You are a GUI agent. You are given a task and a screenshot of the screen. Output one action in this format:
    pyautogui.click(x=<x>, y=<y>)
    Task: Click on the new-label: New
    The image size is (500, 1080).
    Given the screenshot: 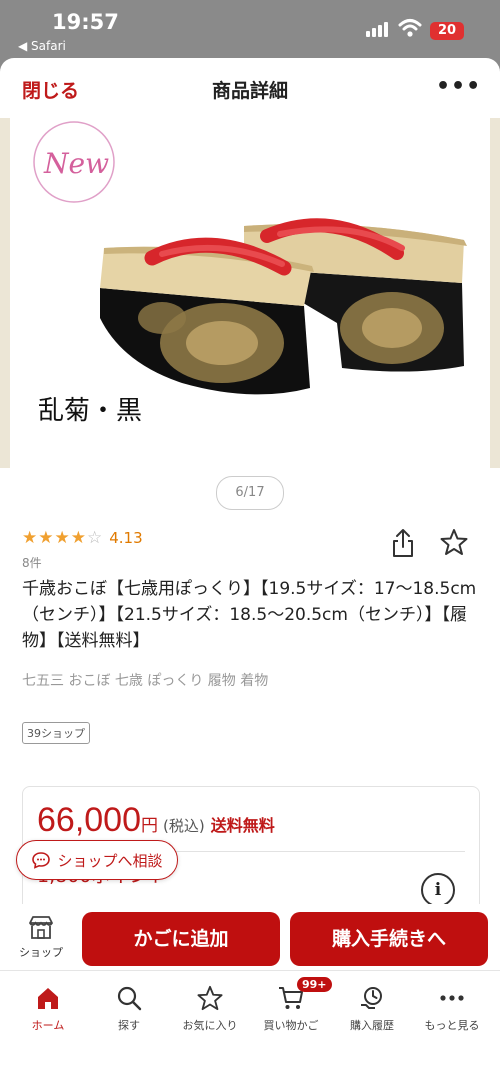 What is the action you would take?
    pyautogui.click(x=76, y=163)
    